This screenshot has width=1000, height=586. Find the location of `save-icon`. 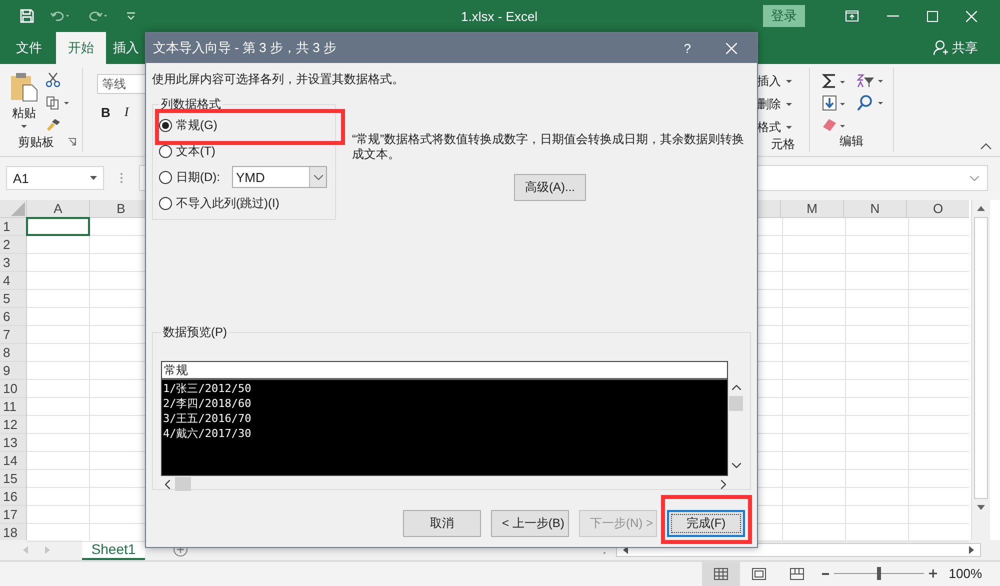

save-icon is located at coordinates (27, 16).